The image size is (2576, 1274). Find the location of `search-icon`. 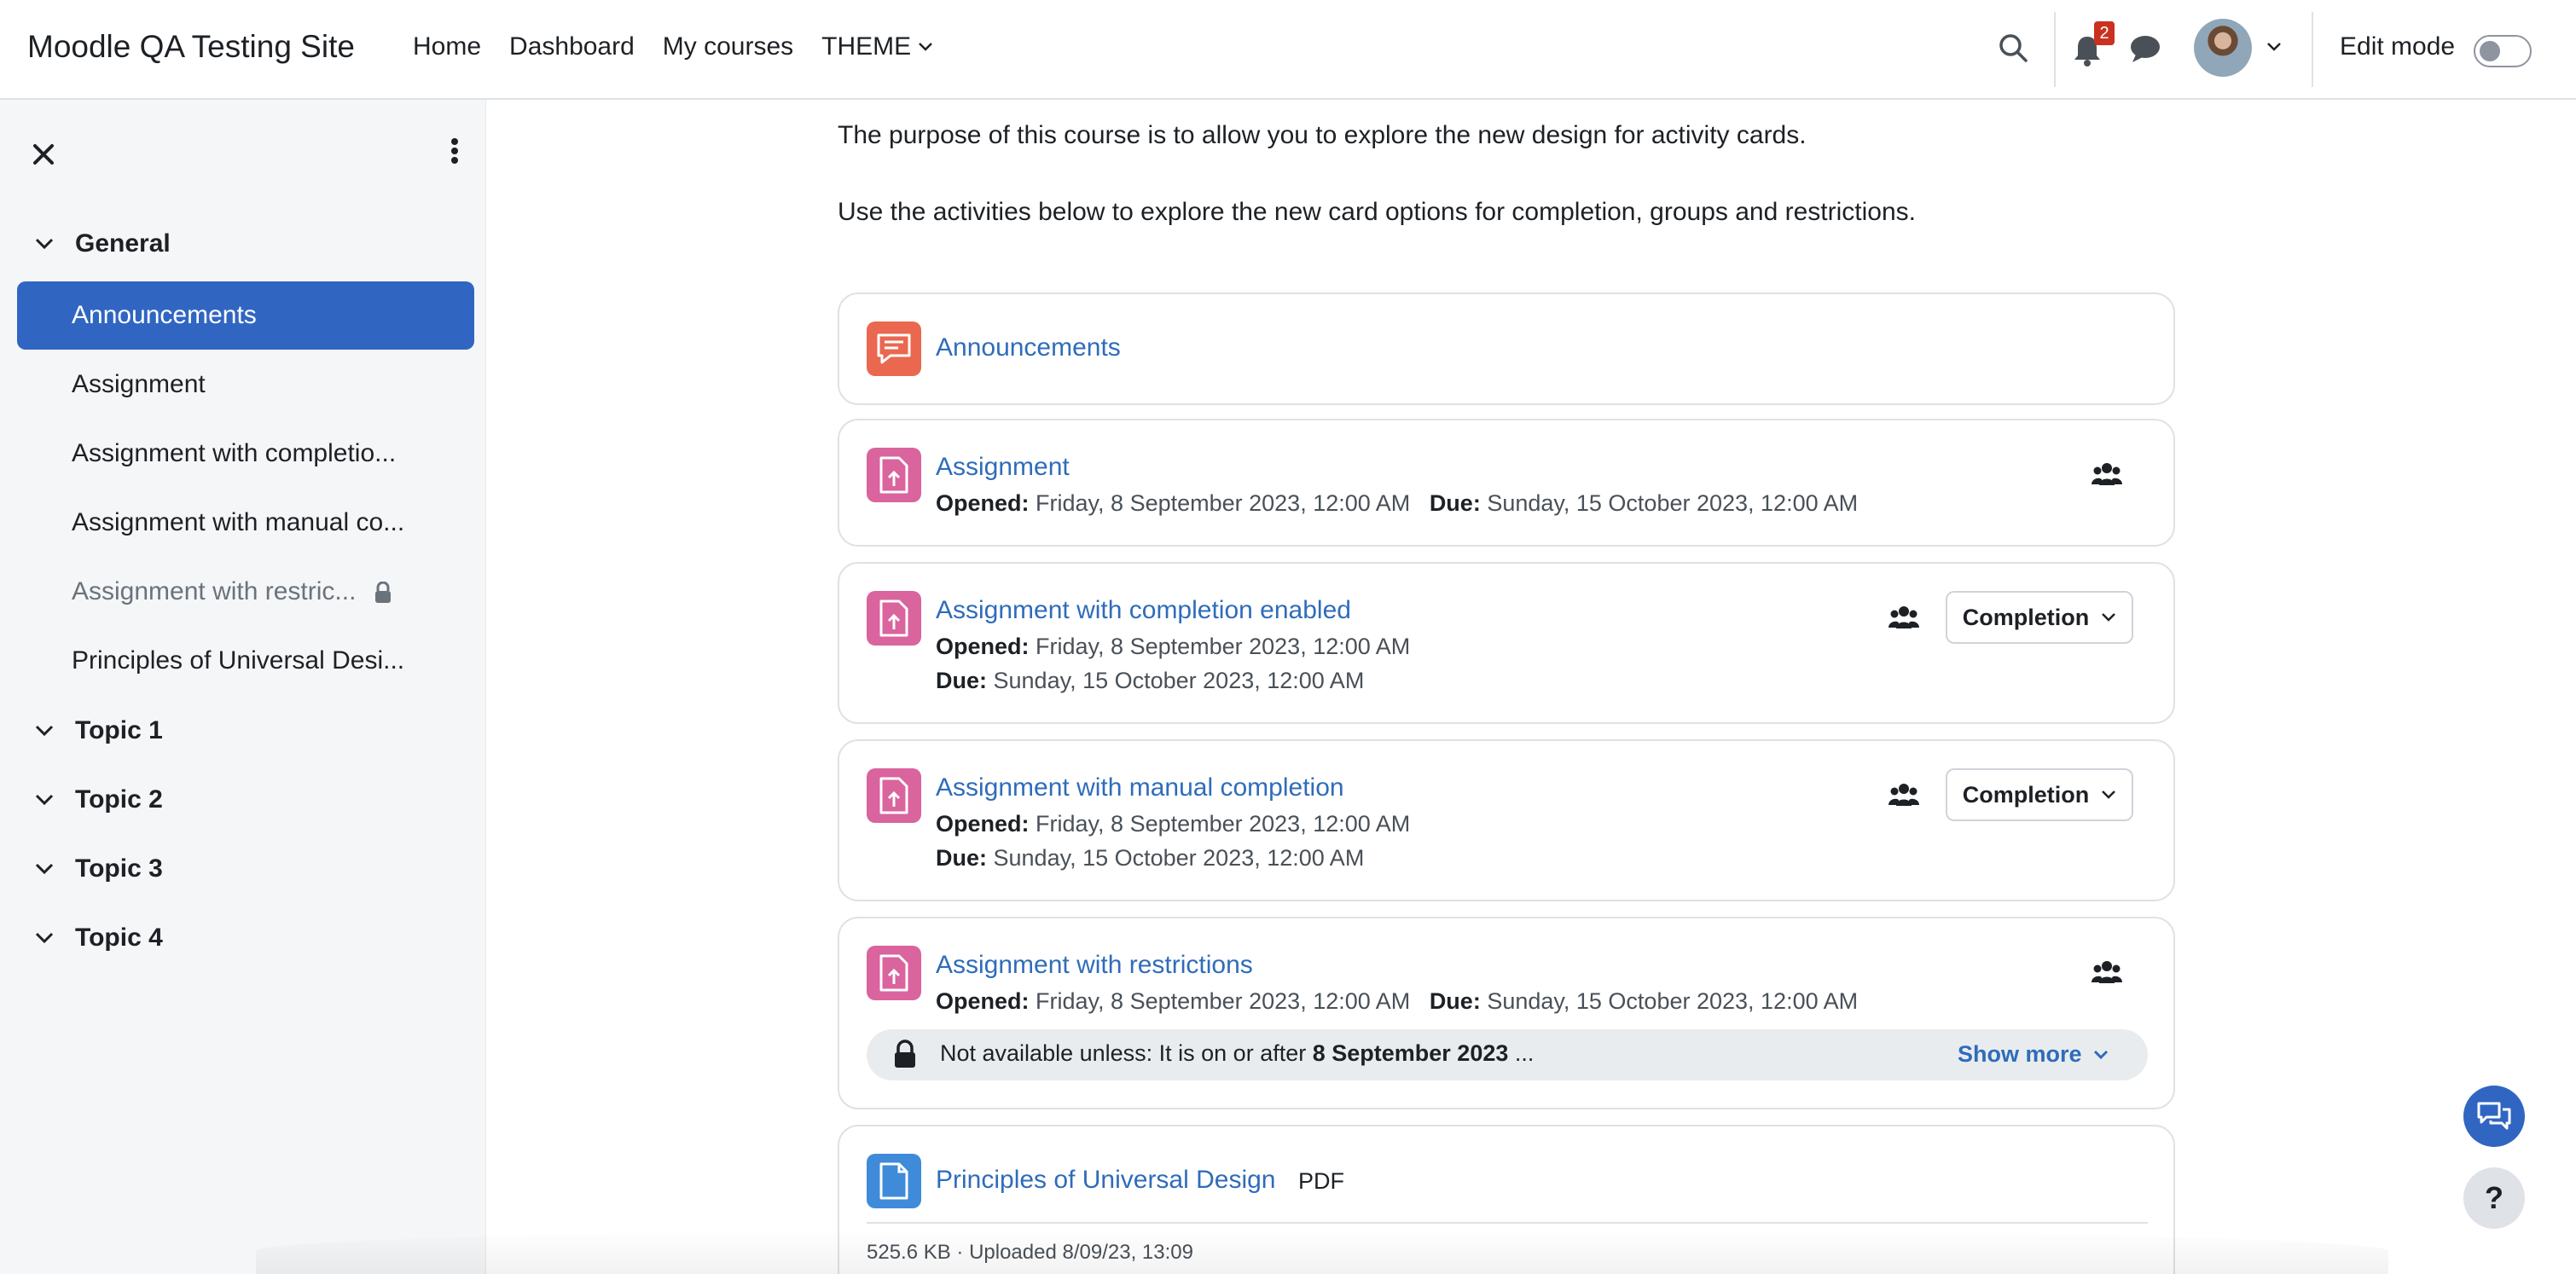

search-icon is located at coordinates (2013, 49).